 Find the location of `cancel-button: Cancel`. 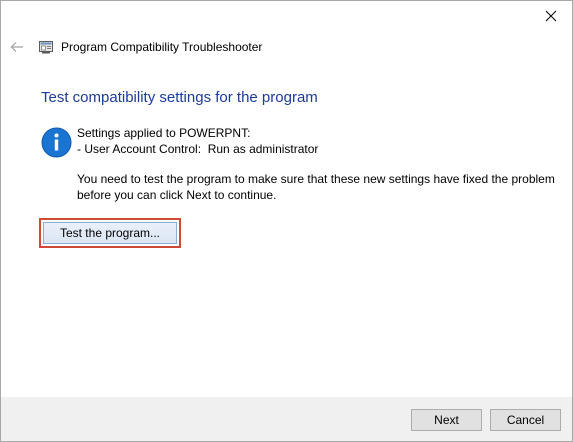

cancel-button: Cancel is located at coordinates (525, 420).